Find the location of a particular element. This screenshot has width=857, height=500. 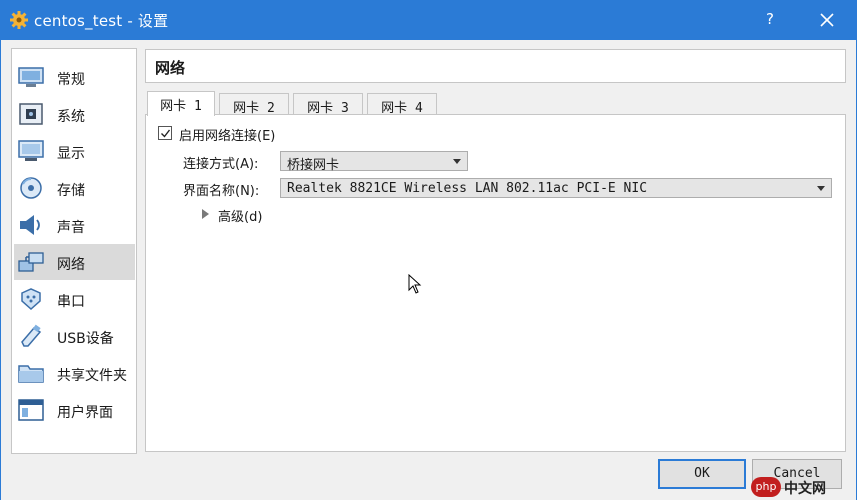

folder-icon is located at coordinates (31, 374).